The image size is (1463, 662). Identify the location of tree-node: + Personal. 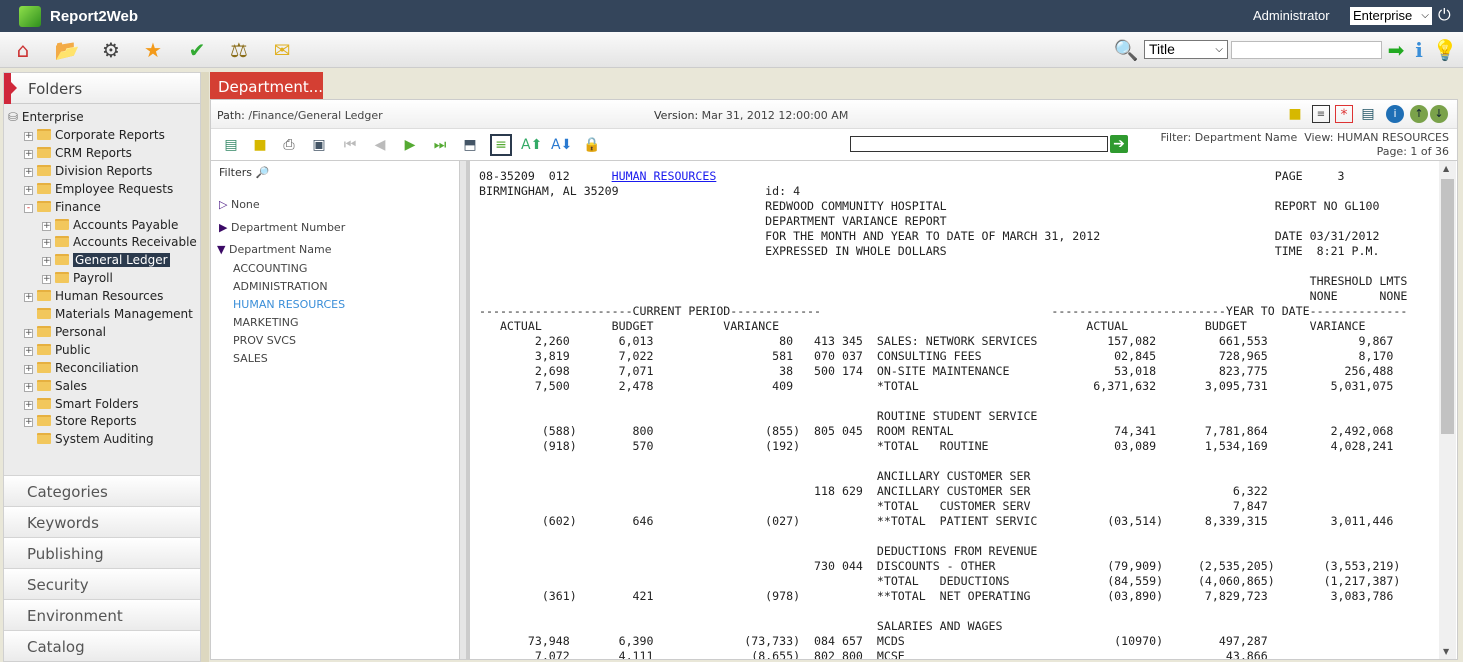
(65, 332).